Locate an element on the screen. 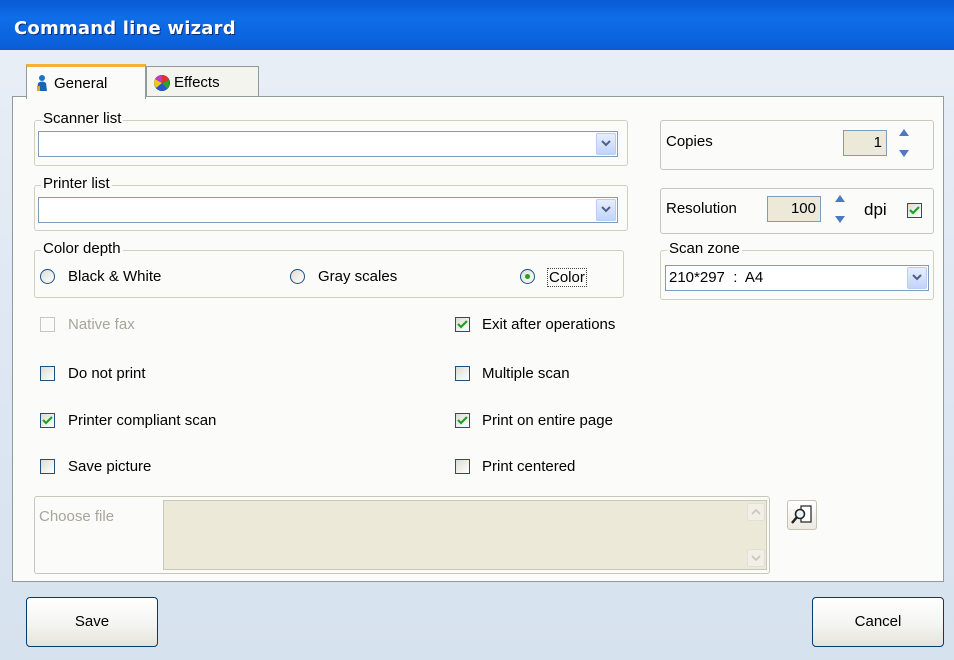 This screenshot has width=954, height=660. magnifier-icon is located at coordinates (801, 514).